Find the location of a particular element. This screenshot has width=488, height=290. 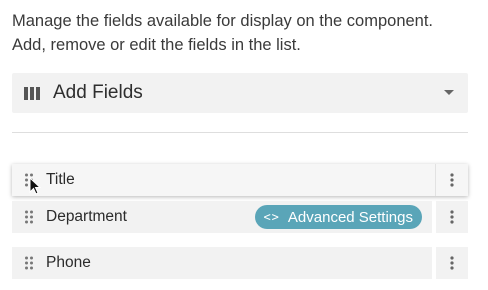

field-row-phone: Phone is located at coordinates (240, 263).